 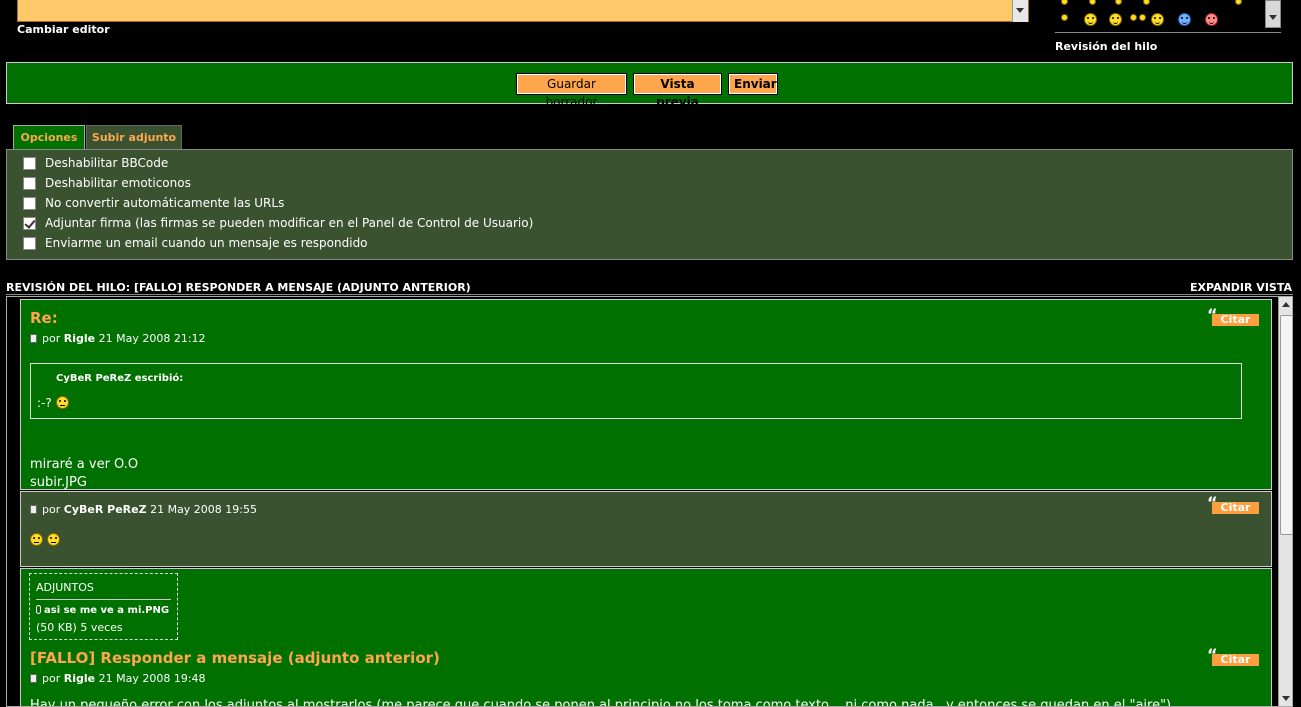 What do you see at coordinates (29, 163) in the screenshot?
I see `disable-bbcode-checkbox` at bounding box center [29, 163].